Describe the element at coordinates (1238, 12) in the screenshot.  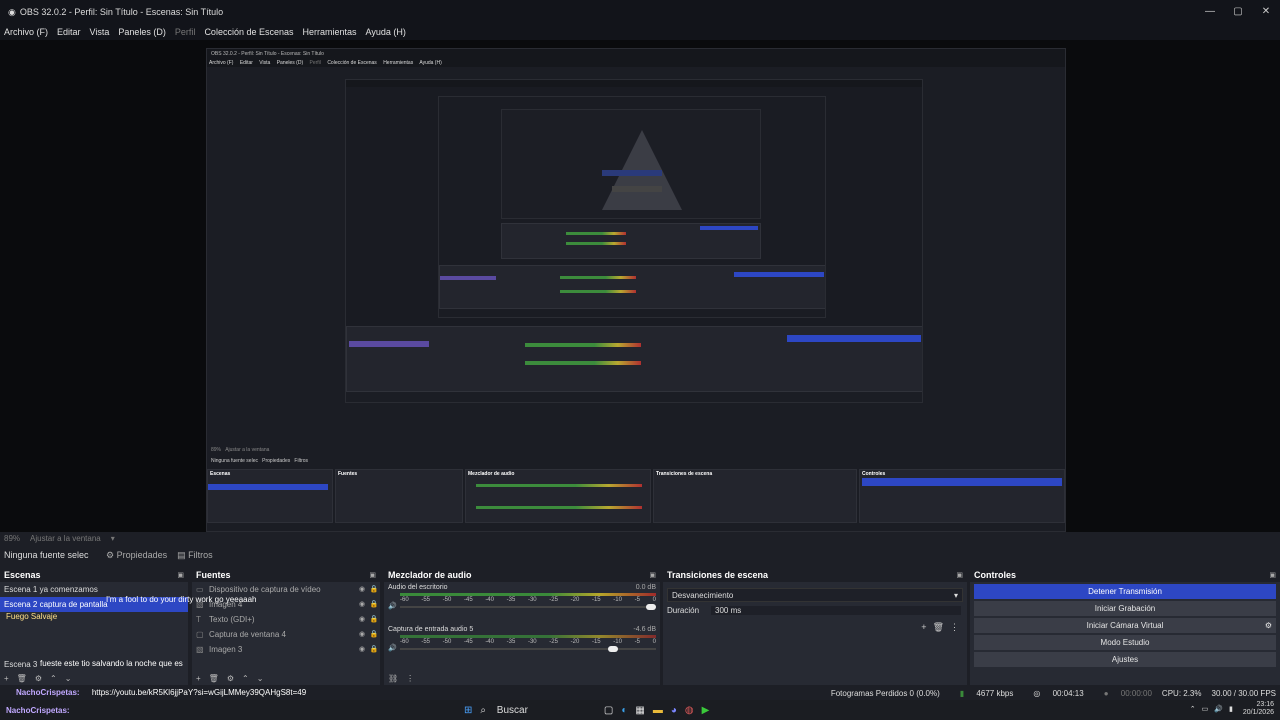
I see `maximize-button: ▢` at that location.